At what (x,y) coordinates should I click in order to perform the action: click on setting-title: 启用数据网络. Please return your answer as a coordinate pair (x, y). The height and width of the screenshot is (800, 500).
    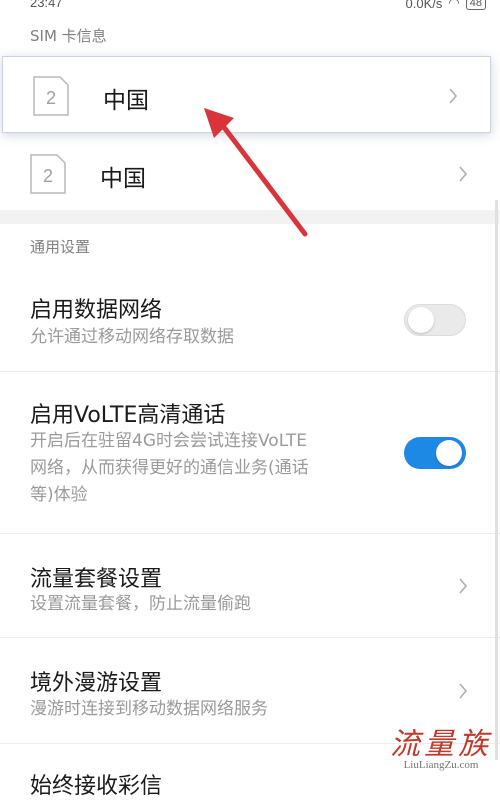
    Looking at the image, I should click on (96, 310).